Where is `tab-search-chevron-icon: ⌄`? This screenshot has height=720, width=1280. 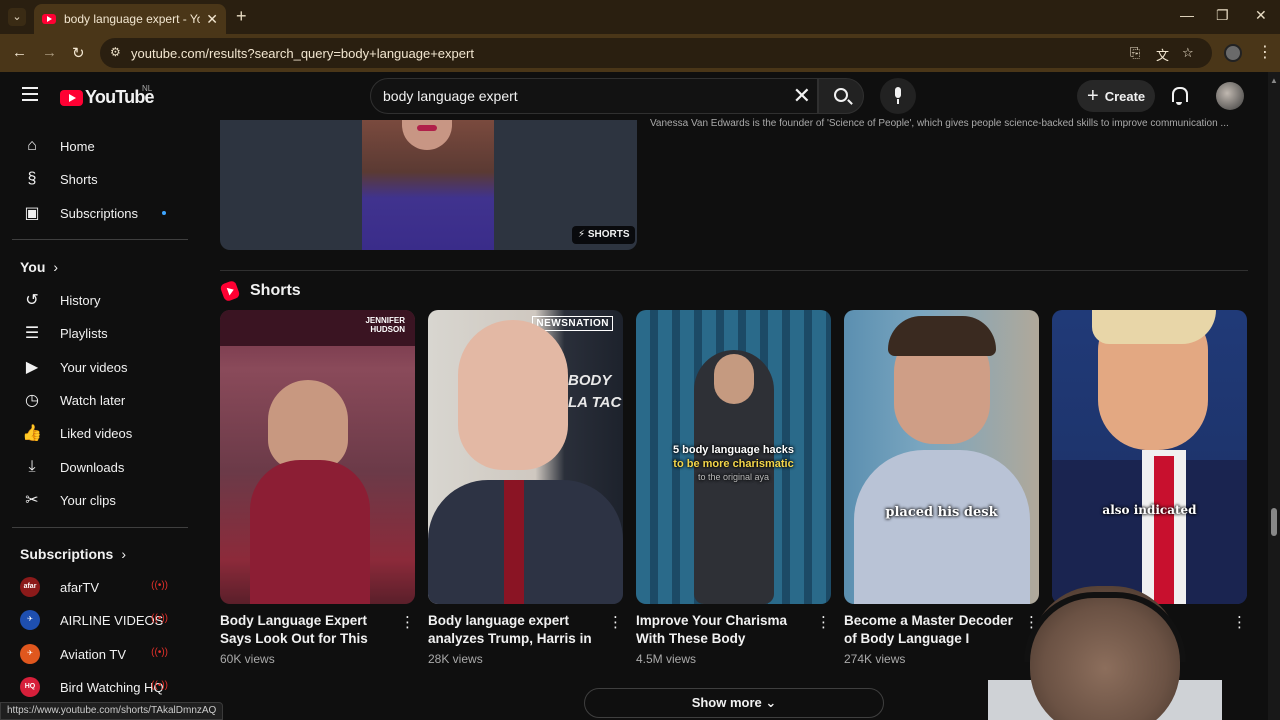 tab-search-chevron-icon: ⌄ is located at coordinates (17, 17).